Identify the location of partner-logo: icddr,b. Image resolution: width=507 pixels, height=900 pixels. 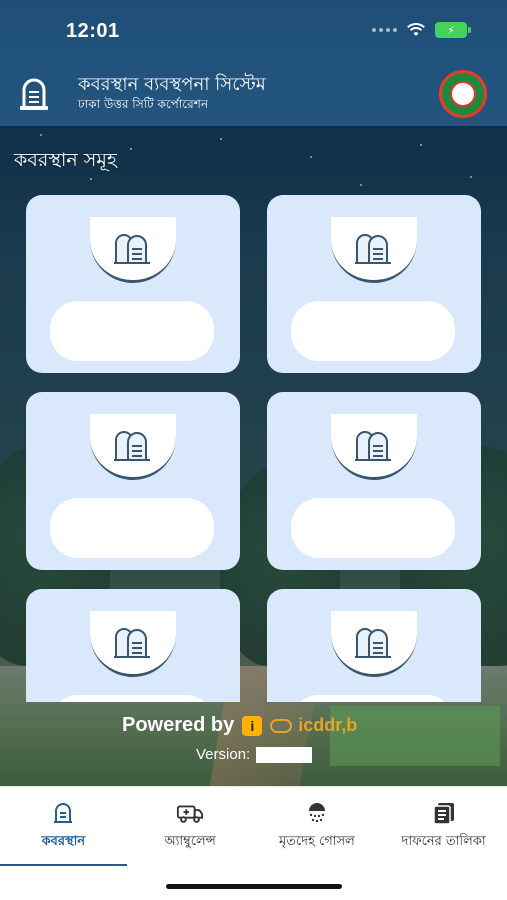
(313, 725).